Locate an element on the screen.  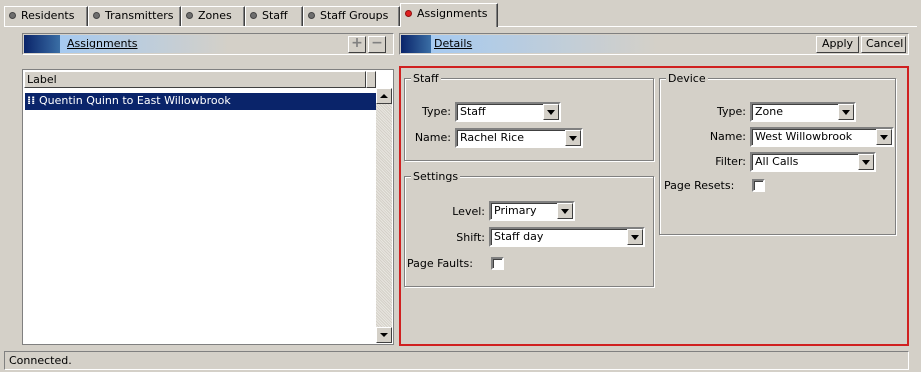
status-text: Connected. is located at coordinates (40, 360).